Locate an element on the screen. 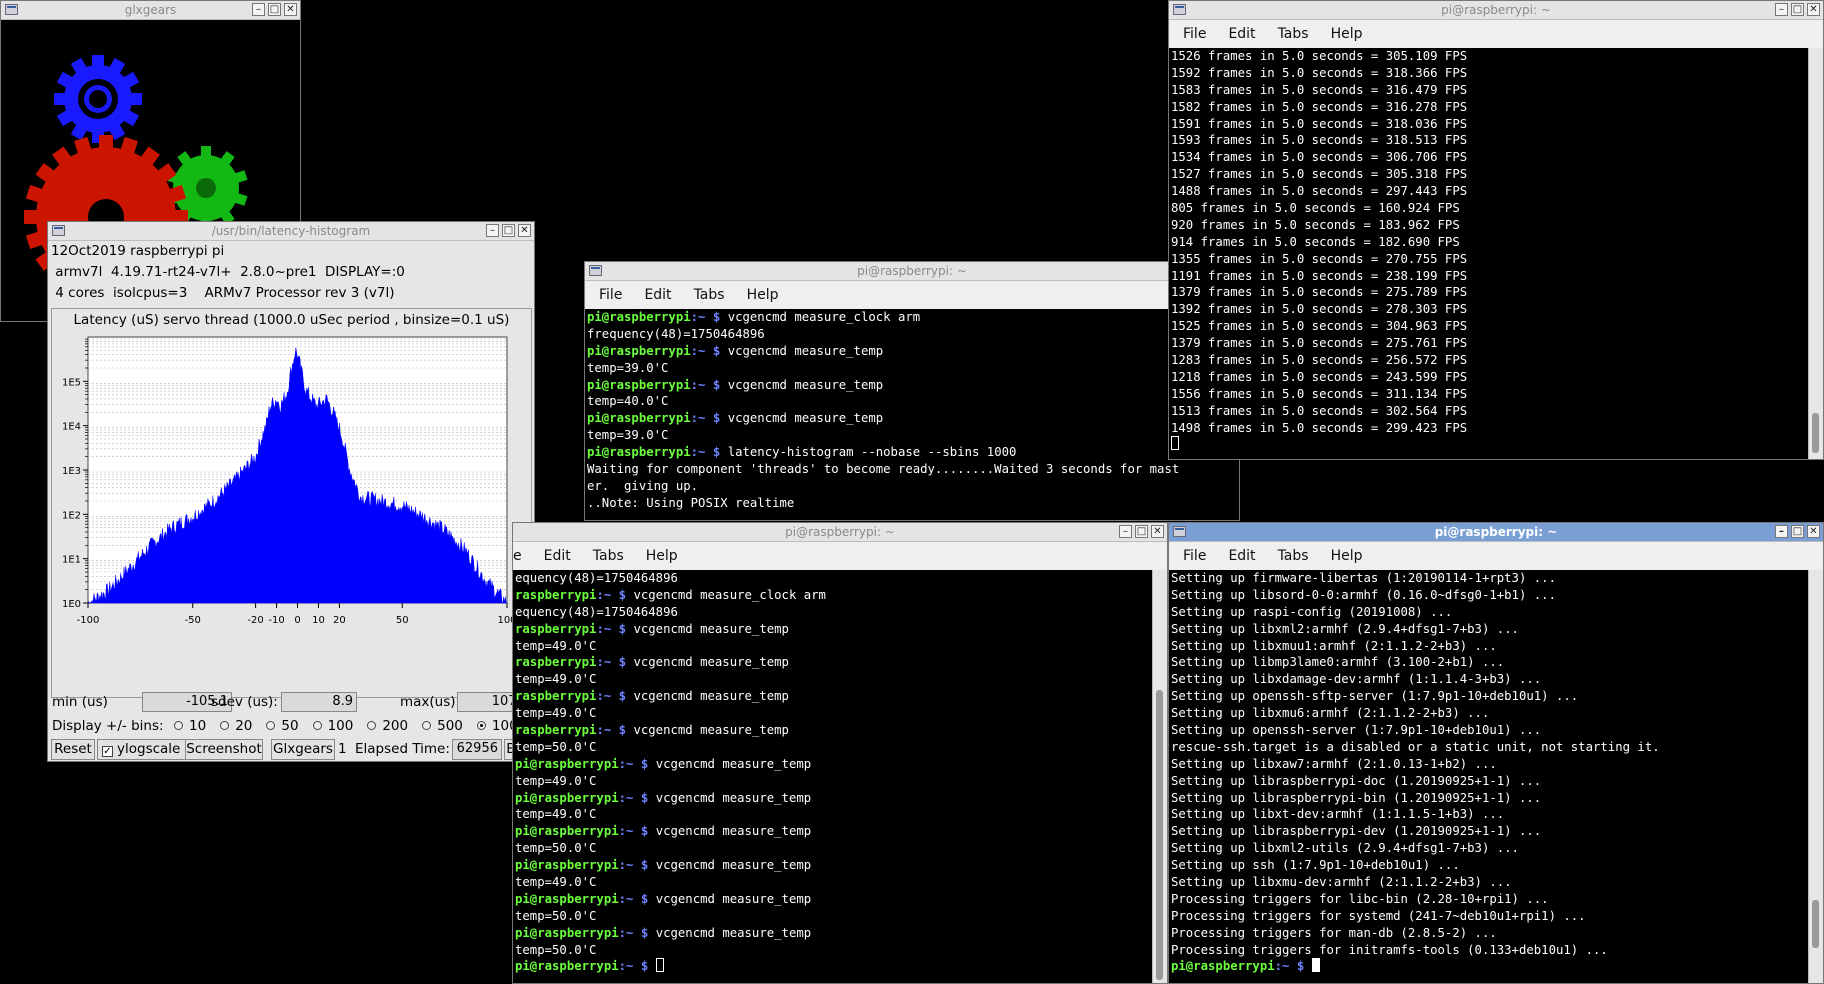  screenshot-button: Screenshot is located at coordinates (224, 749).